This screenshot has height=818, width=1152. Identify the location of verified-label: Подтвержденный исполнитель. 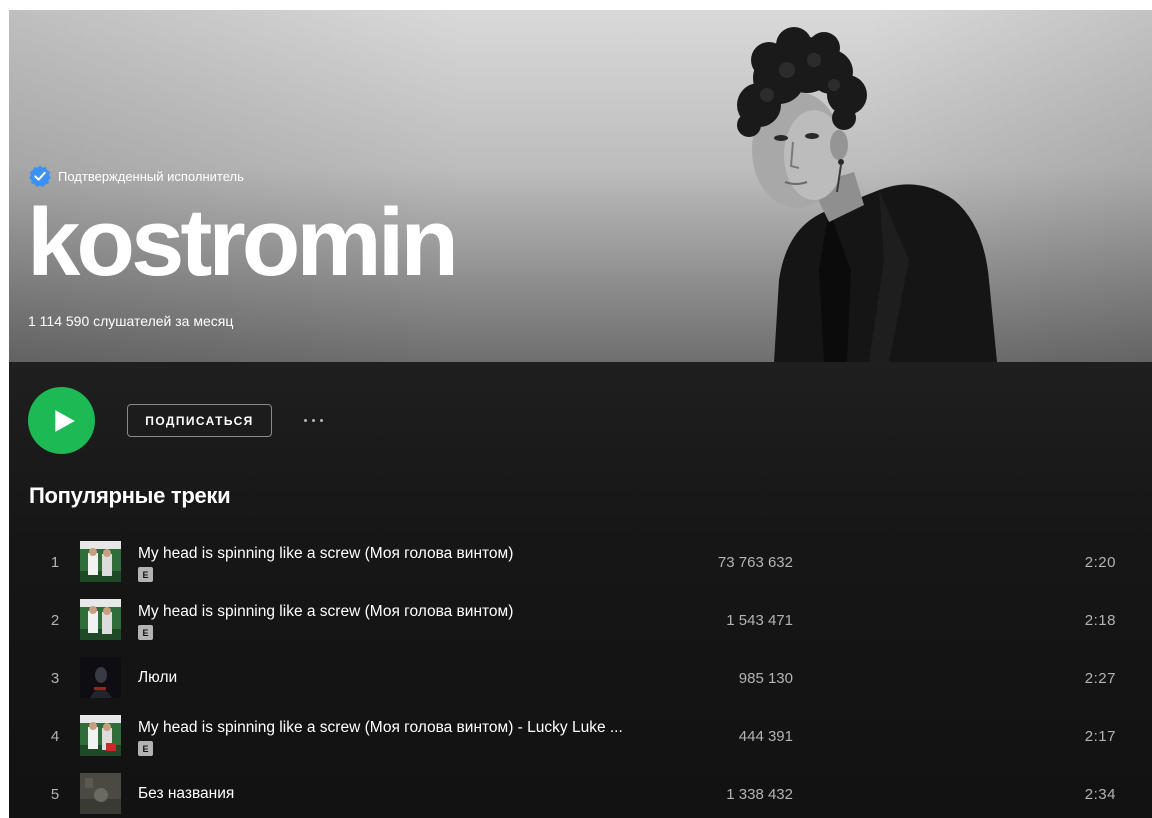
(151, 176).